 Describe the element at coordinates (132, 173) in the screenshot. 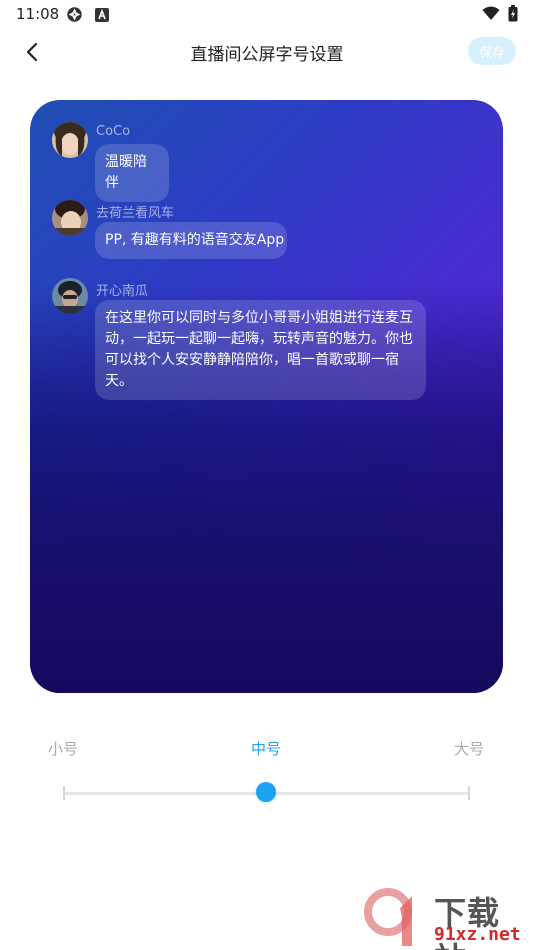

I see `chat-bubble: 温暖陪伴` at that location.